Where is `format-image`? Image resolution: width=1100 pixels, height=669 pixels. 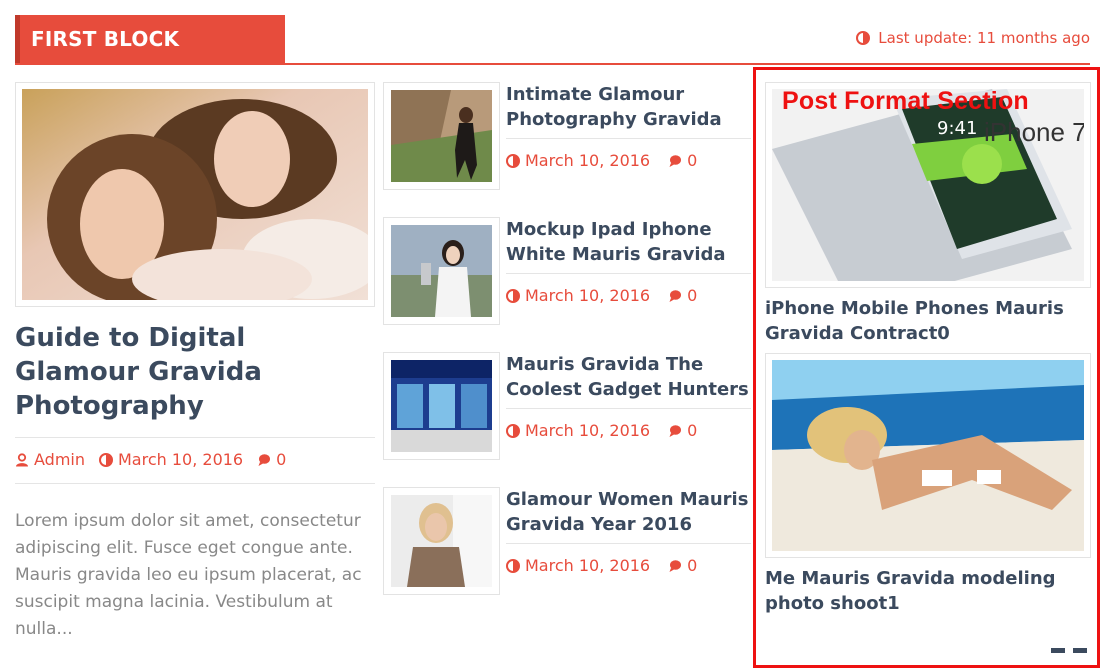
format-image is located at coordinates (928, 455).